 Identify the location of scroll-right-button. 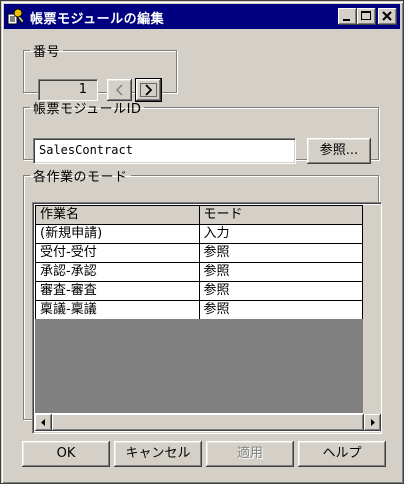
(372, 422).